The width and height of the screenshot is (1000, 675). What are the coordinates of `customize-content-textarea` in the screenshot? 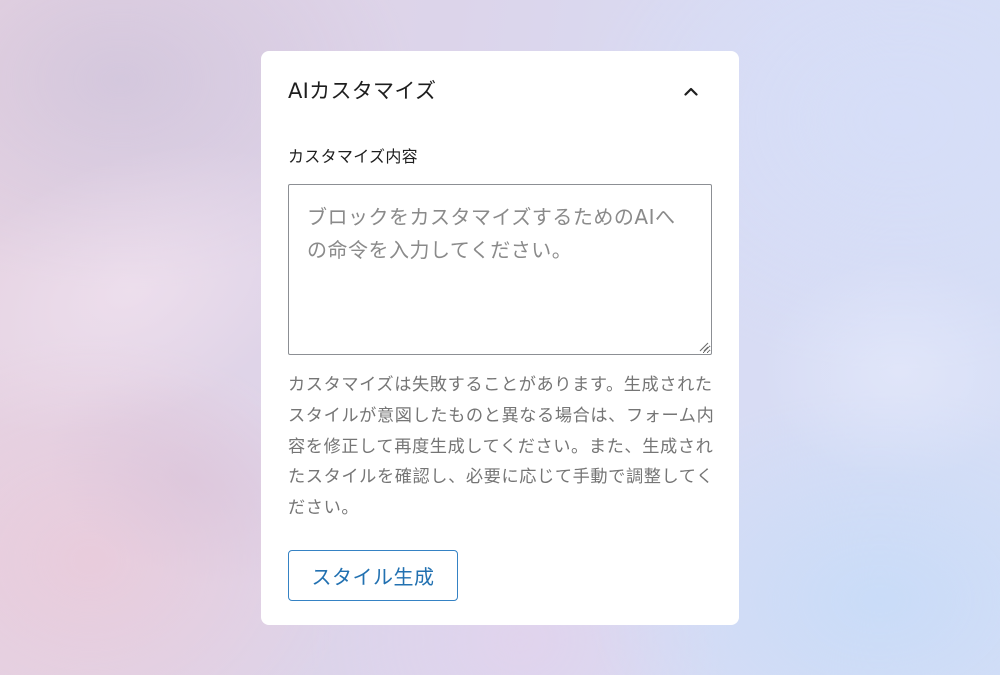 It's located at (500, 269).